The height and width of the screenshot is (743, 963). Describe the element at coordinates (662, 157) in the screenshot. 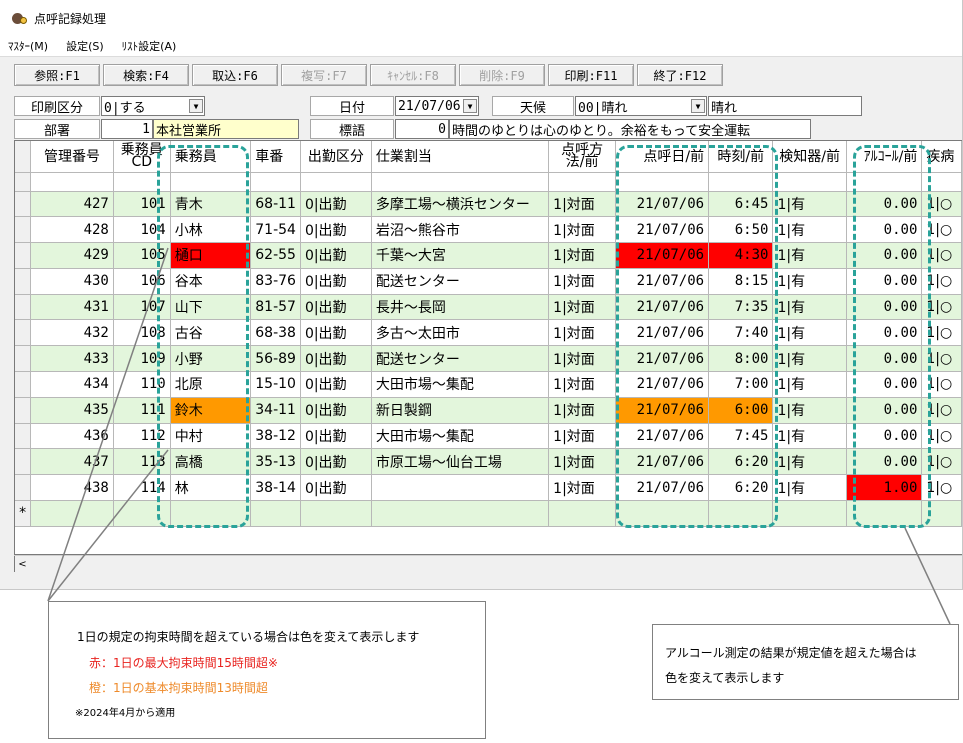

I see `col-date: 点呼日/前` at that location.